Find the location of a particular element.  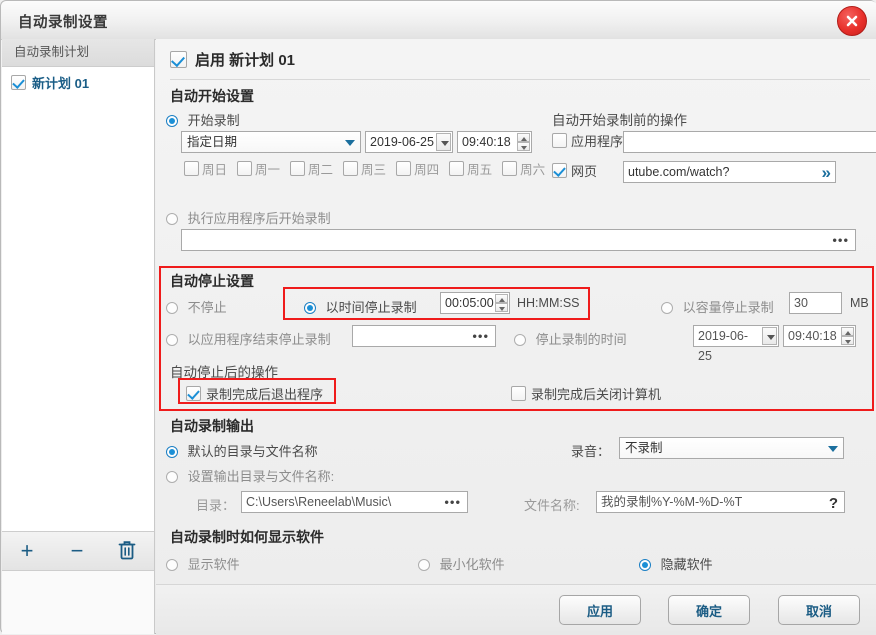

cancel-button: 取消 is located at coordinates (819, 610).